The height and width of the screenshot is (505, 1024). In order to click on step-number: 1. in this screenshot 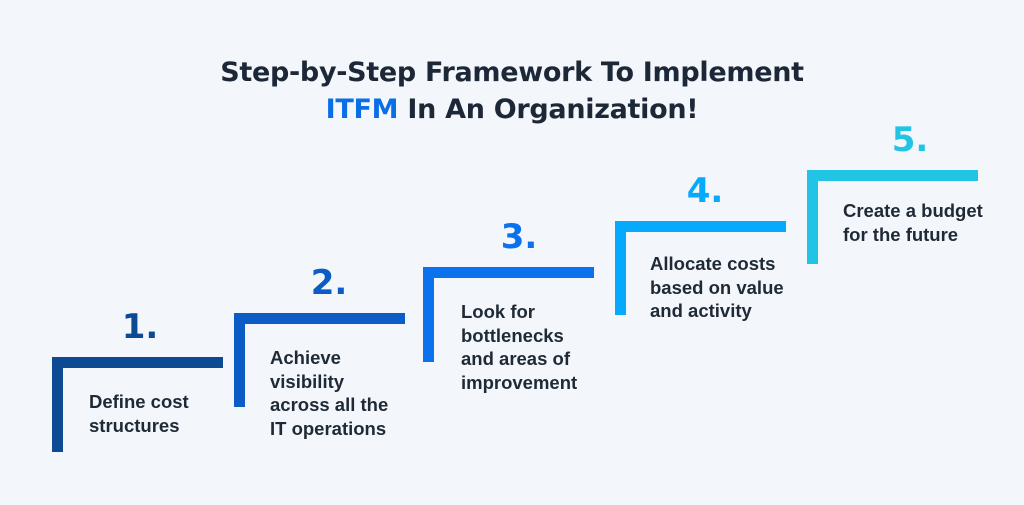, I will do `click(140, 327)`.